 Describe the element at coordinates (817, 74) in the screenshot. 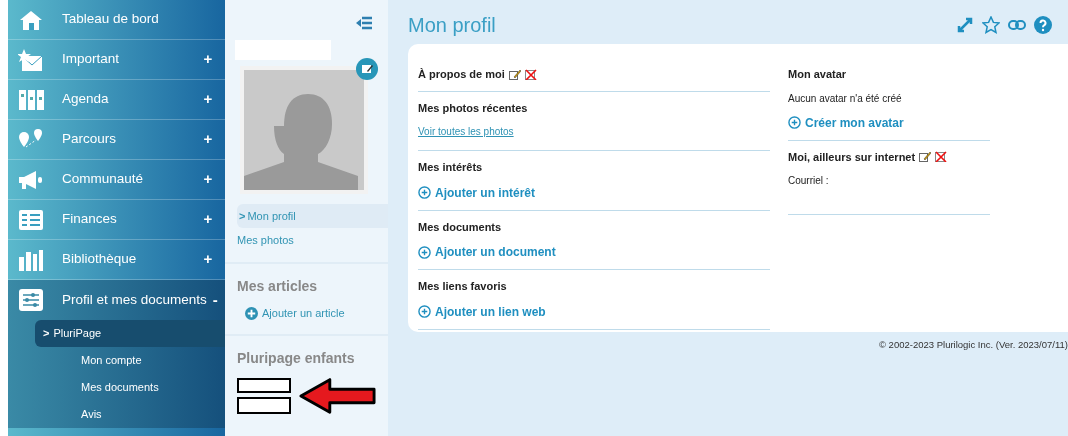

I see `section-heading: Mon avatar` at that location.